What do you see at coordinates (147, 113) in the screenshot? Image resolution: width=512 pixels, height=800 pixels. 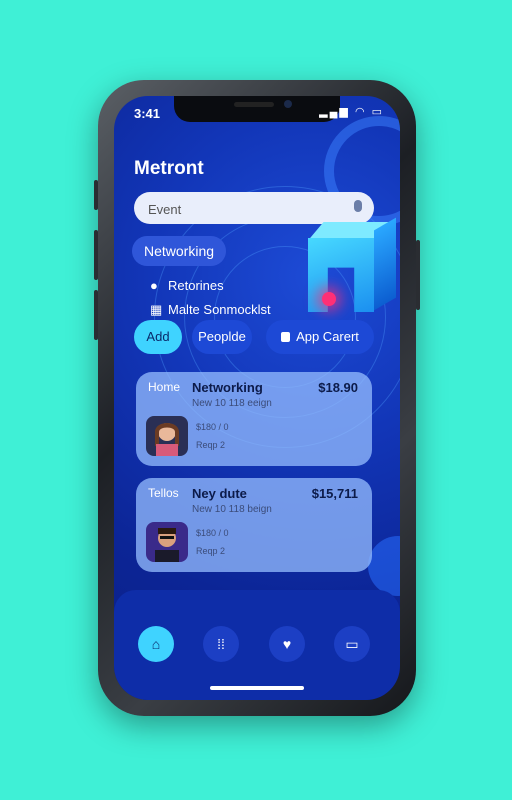 I see `status-time: 3:41` at bounding box center [147, 113].